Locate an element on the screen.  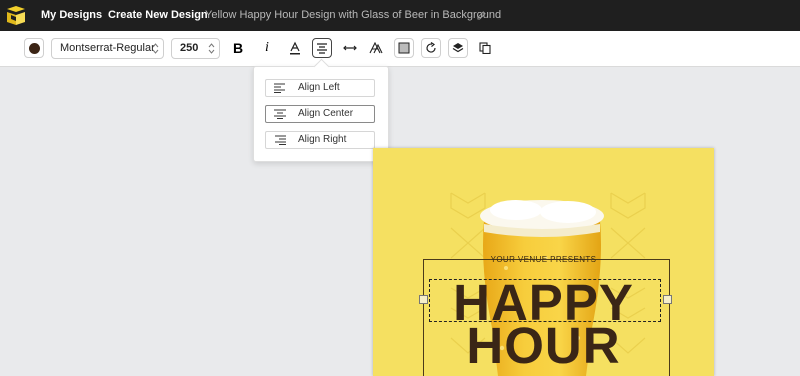
font-size-select: 250 is located at coordinates (195, 48).